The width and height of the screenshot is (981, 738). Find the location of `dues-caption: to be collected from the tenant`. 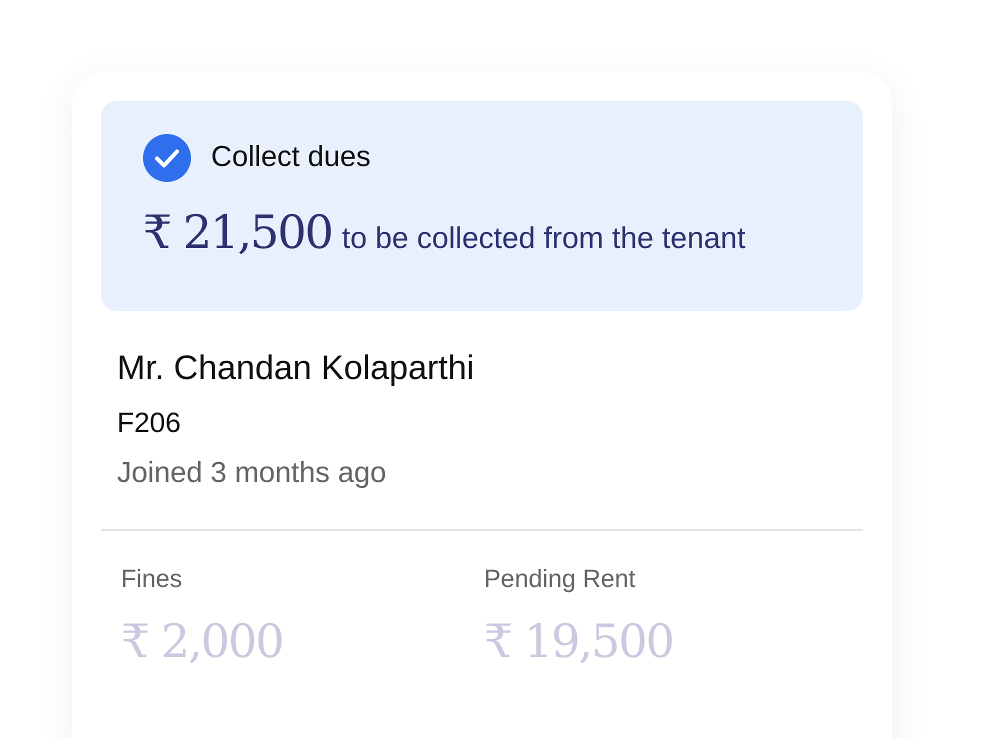

dues-caption: to be collected from the tenant is located at coordinates (544, 239).